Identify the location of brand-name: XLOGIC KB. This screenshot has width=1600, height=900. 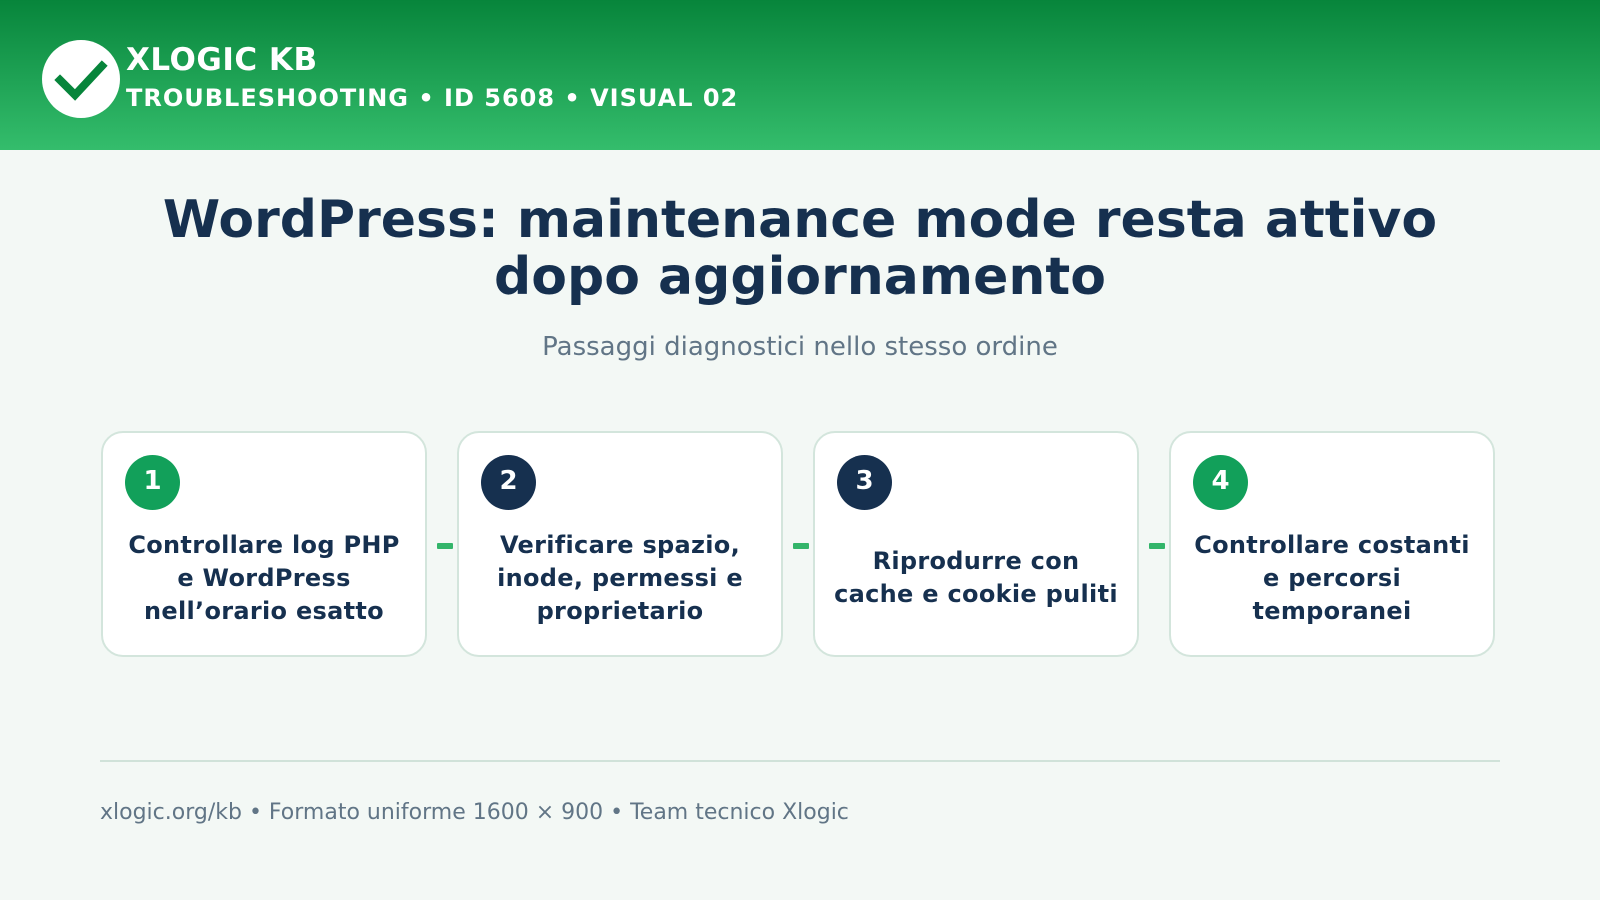
(222, 60).